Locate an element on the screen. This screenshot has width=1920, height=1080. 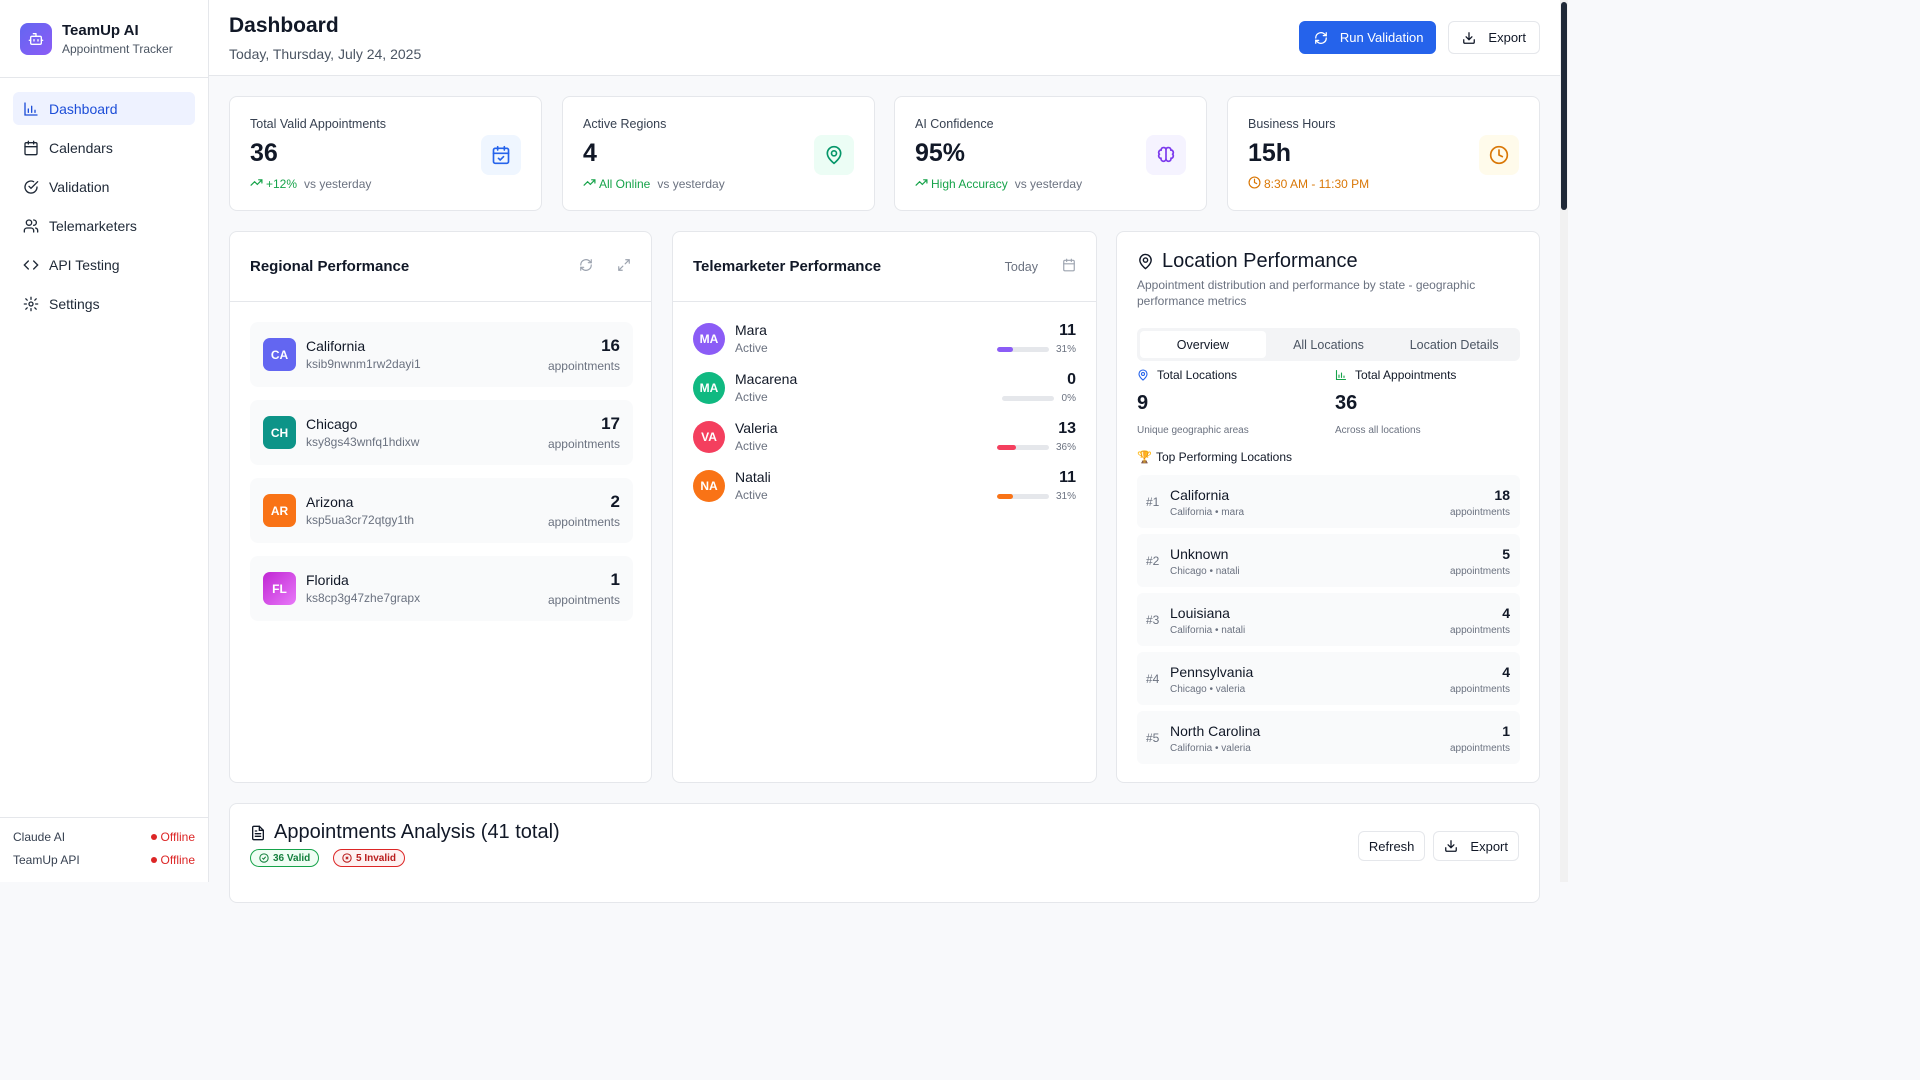
telemarketer-percent: 31% is located at coordinates (1065, 496).